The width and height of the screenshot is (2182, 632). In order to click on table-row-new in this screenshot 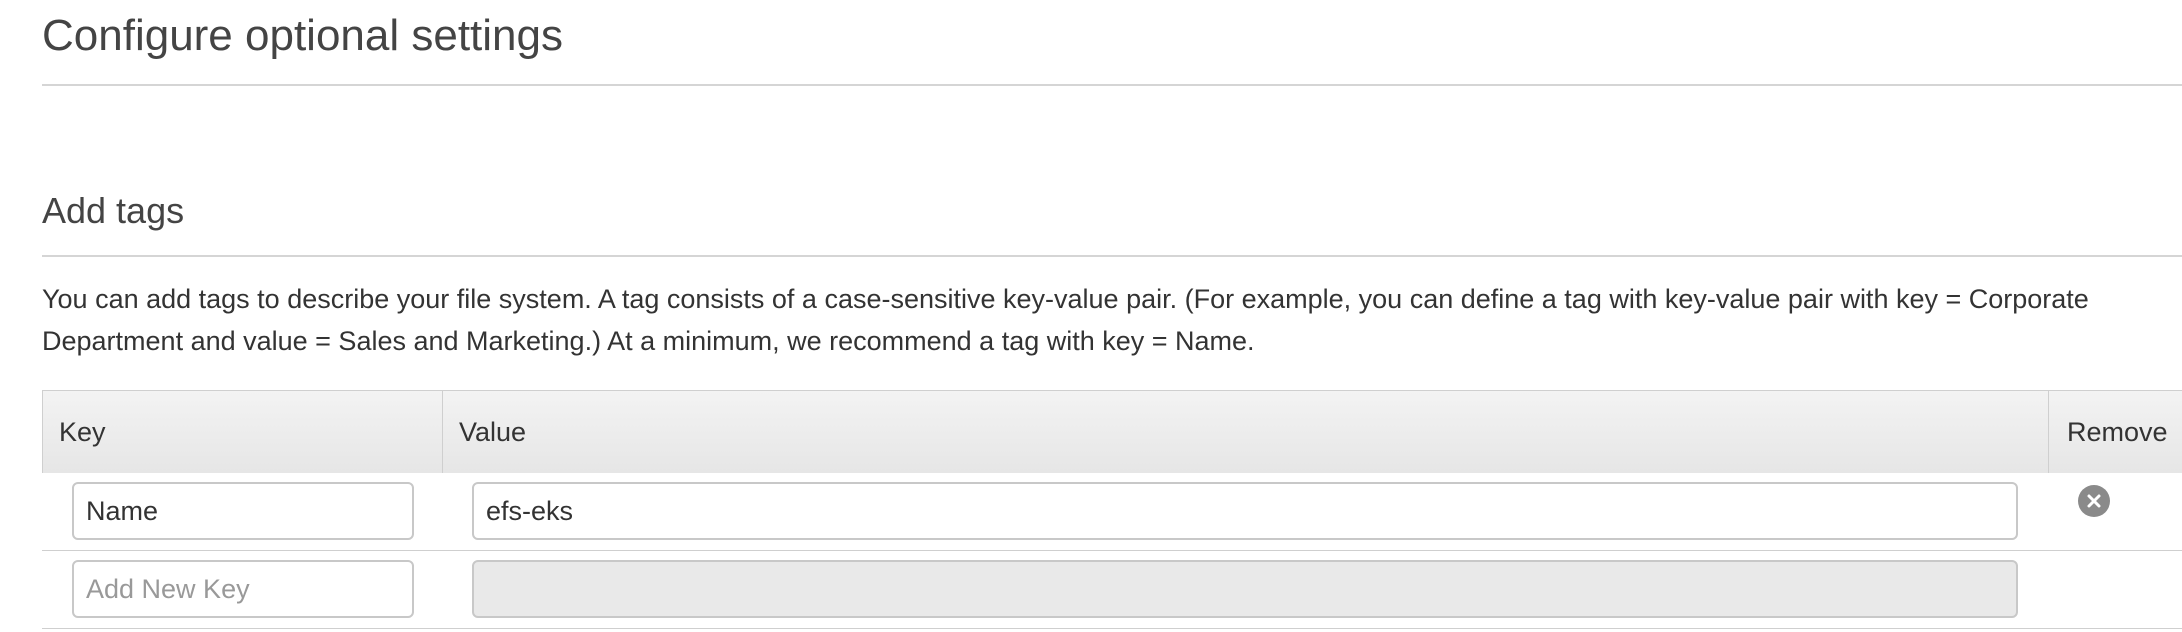, I will do `click(1112, 590)`.